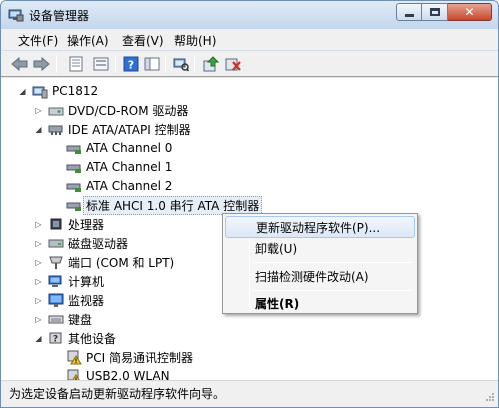 The image size is (499, 408). What do you see at coordinates (129, 129) in the screenshot?
I see `tree-node-label: IDE ATA/ATAPI 控制器` at bounding box center [129, 129].